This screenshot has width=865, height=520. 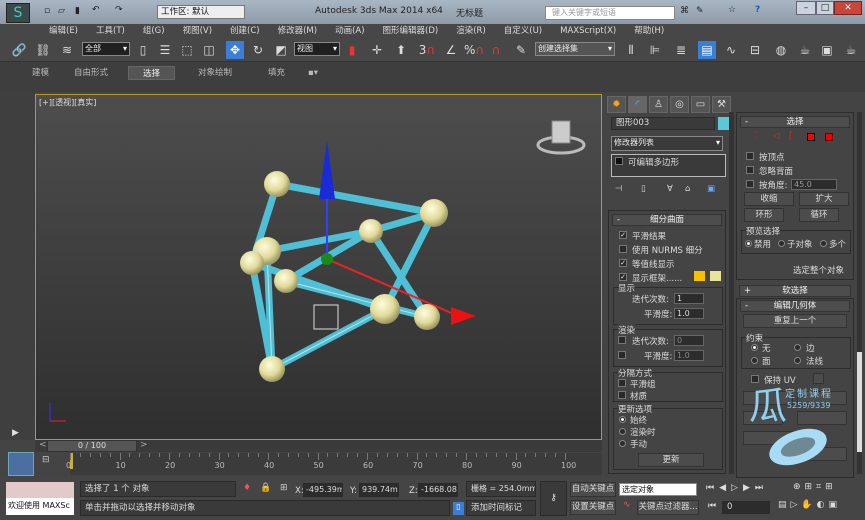 I want to click on ribbon-options-icon: ▪▾, so click(x=313, y=73).